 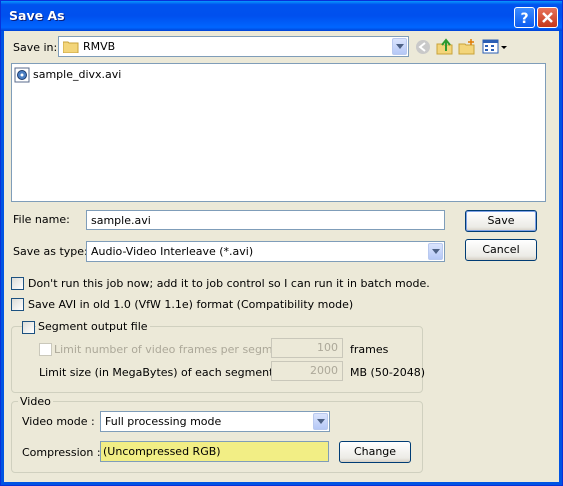 I want to click on change-button: Change, so click(x=375, y=452).